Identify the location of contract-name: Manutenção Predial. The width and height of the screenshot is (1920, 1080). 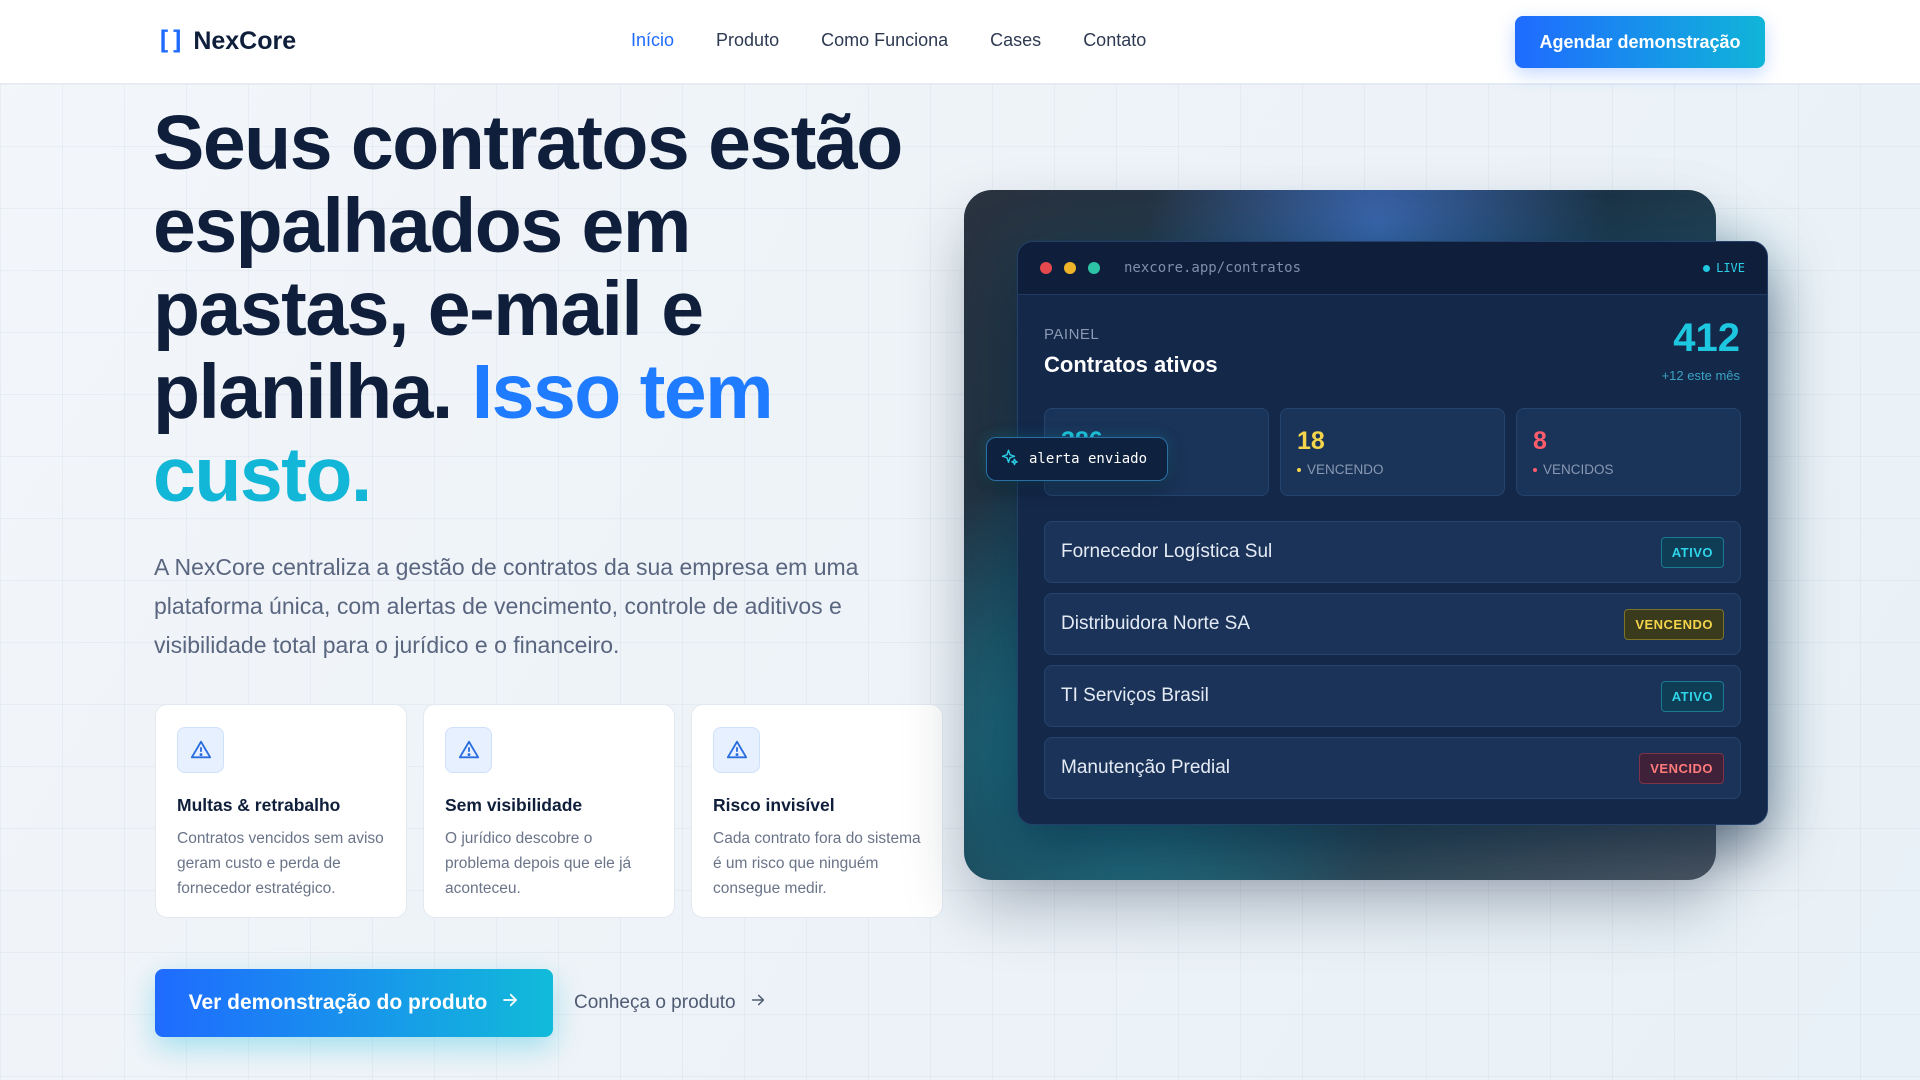
(1145, 767).